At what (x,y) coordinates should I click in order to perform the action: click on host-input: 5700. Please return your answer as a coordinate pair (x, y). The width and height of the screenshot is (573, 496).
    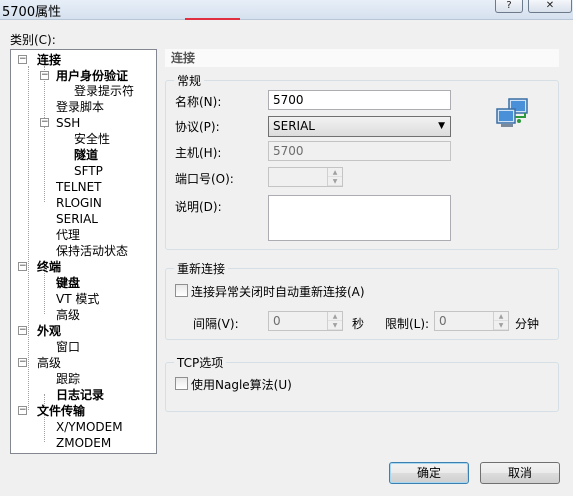
    Looking at the image, I should click on (359, 151).